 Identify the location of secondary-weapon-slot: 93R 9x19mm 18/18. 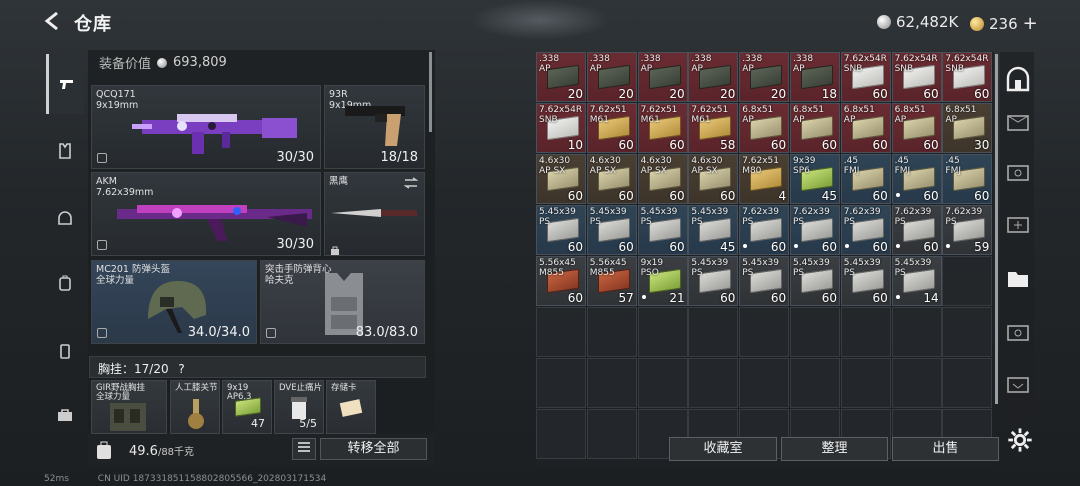
(374, 127).